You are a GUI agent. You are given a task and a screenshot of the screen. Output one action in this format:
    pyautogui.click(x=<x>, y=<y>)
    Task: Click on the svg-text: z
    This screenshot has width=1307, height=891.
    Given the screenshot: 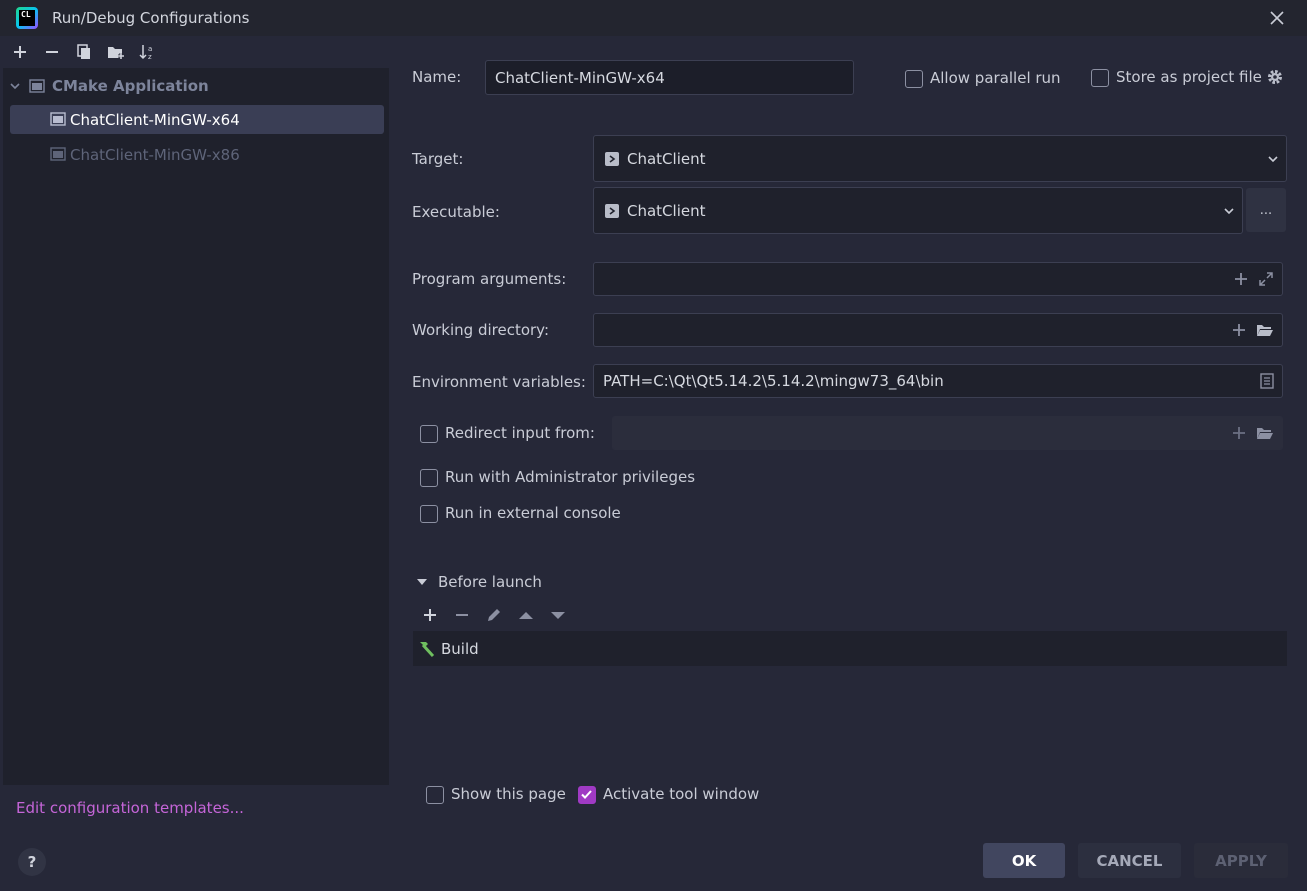 What is the action you would take?
    pyautogui.click(x=150, y=56)
    